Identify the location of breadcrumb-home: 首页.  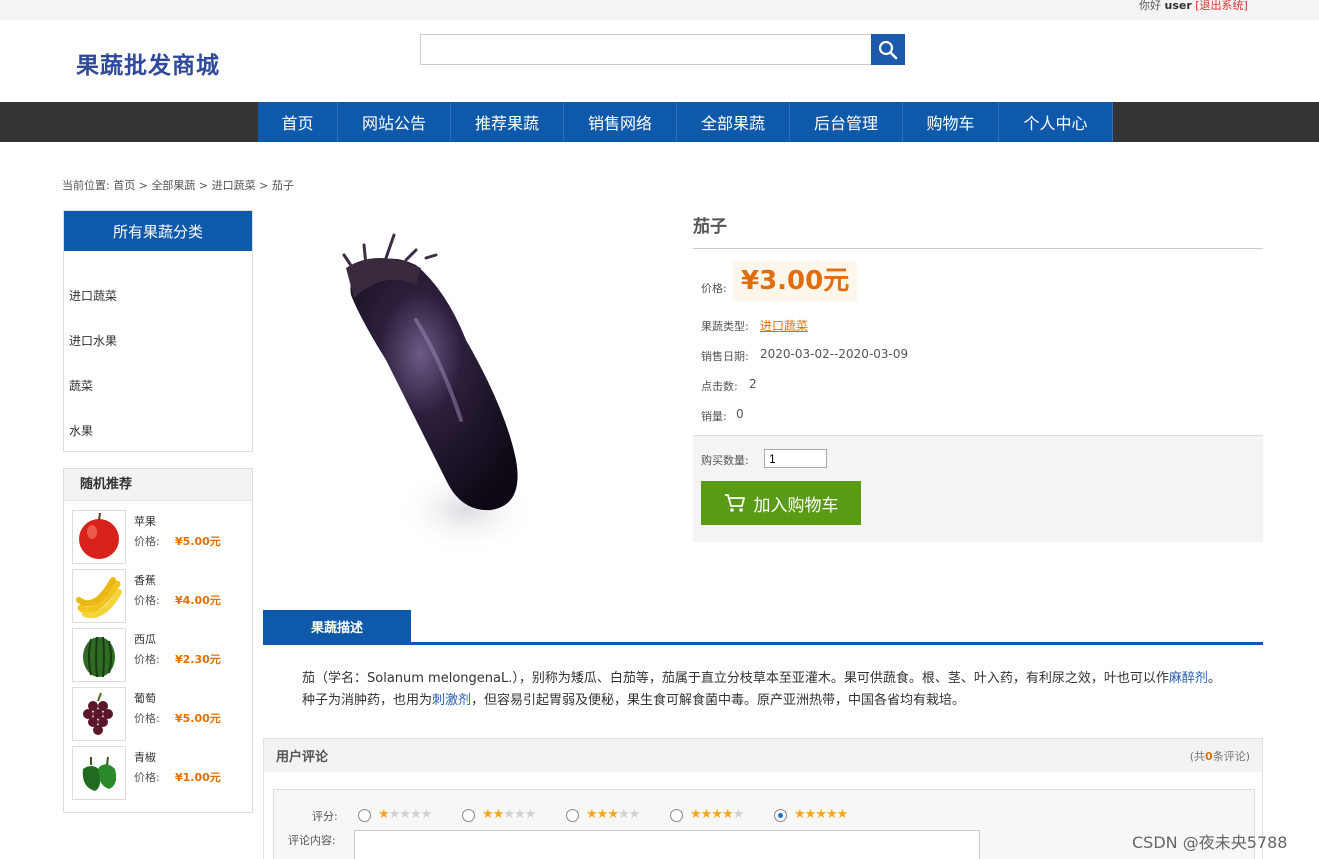
(124, 185).